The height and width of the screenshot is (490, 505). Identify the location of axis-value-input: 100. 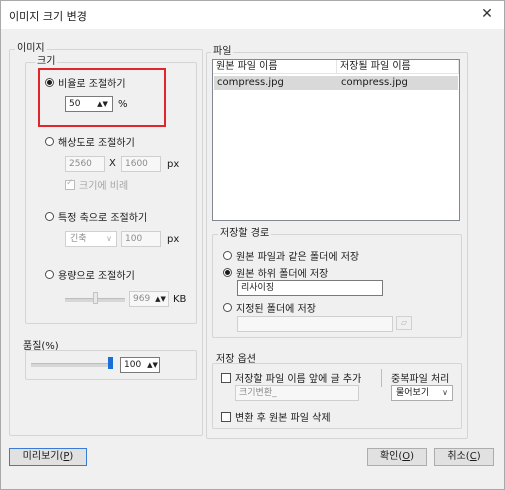
(141, 239).